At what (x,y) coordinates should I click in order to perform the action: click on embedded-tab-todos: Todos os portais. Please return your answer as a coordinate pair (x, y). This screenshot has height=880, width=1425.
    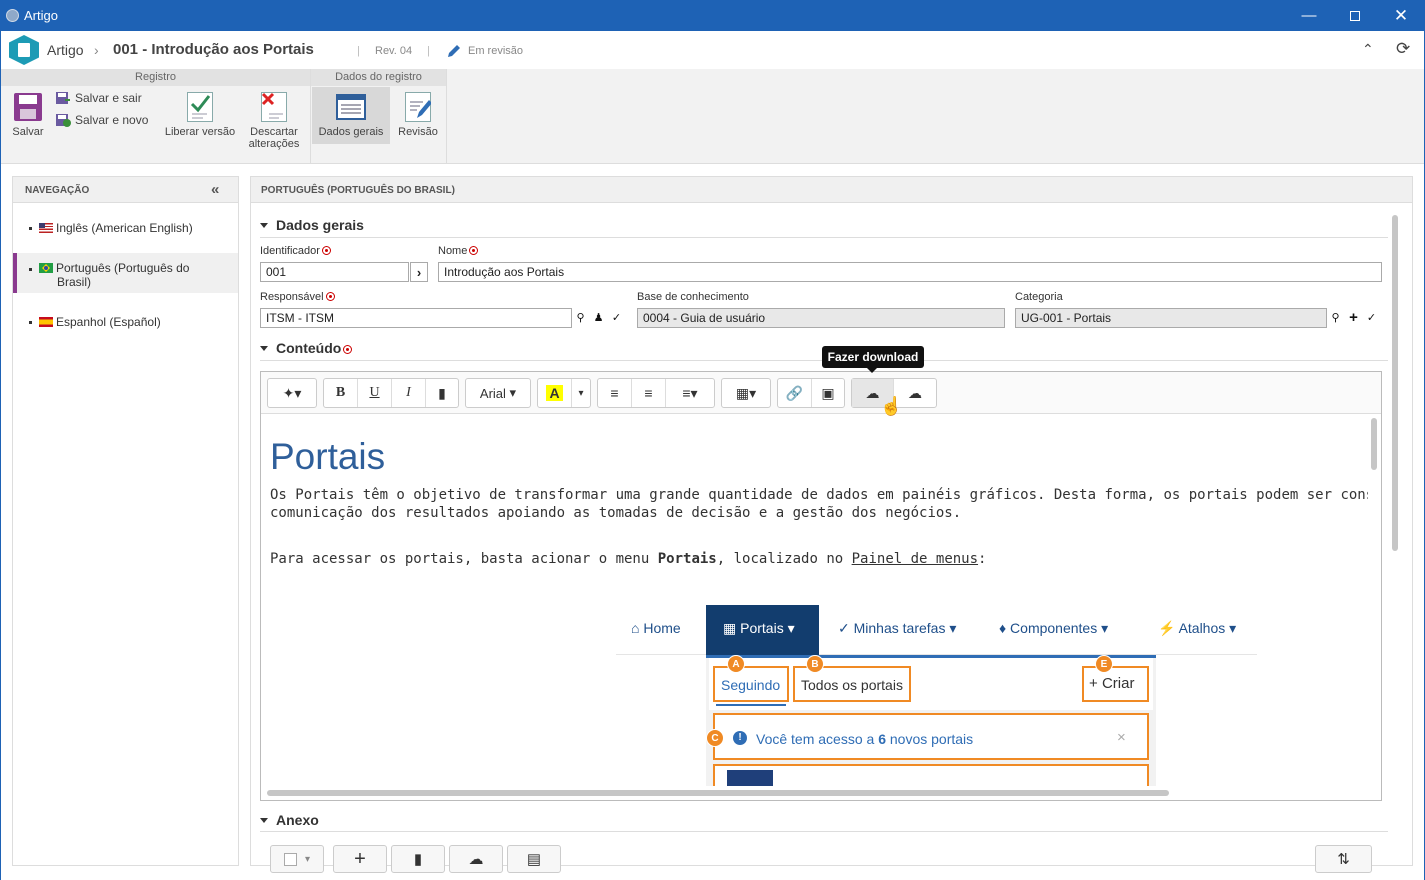
    Looking at the image, I should click on (852, 685).